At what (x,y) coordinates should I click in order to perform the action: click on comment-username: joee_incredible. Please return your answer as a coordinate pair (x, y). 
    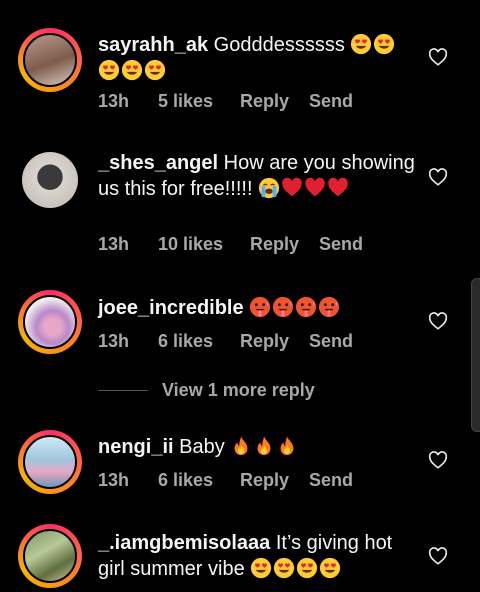
    Looking at the image, I should click on (171, 308).